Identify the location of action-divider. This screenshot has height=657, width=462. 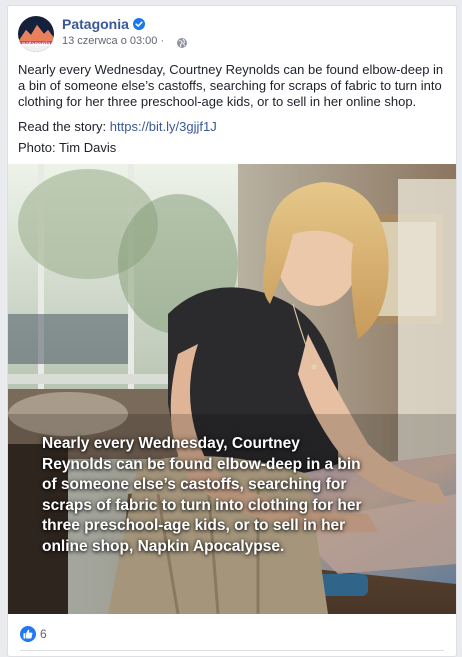
(232, 650).